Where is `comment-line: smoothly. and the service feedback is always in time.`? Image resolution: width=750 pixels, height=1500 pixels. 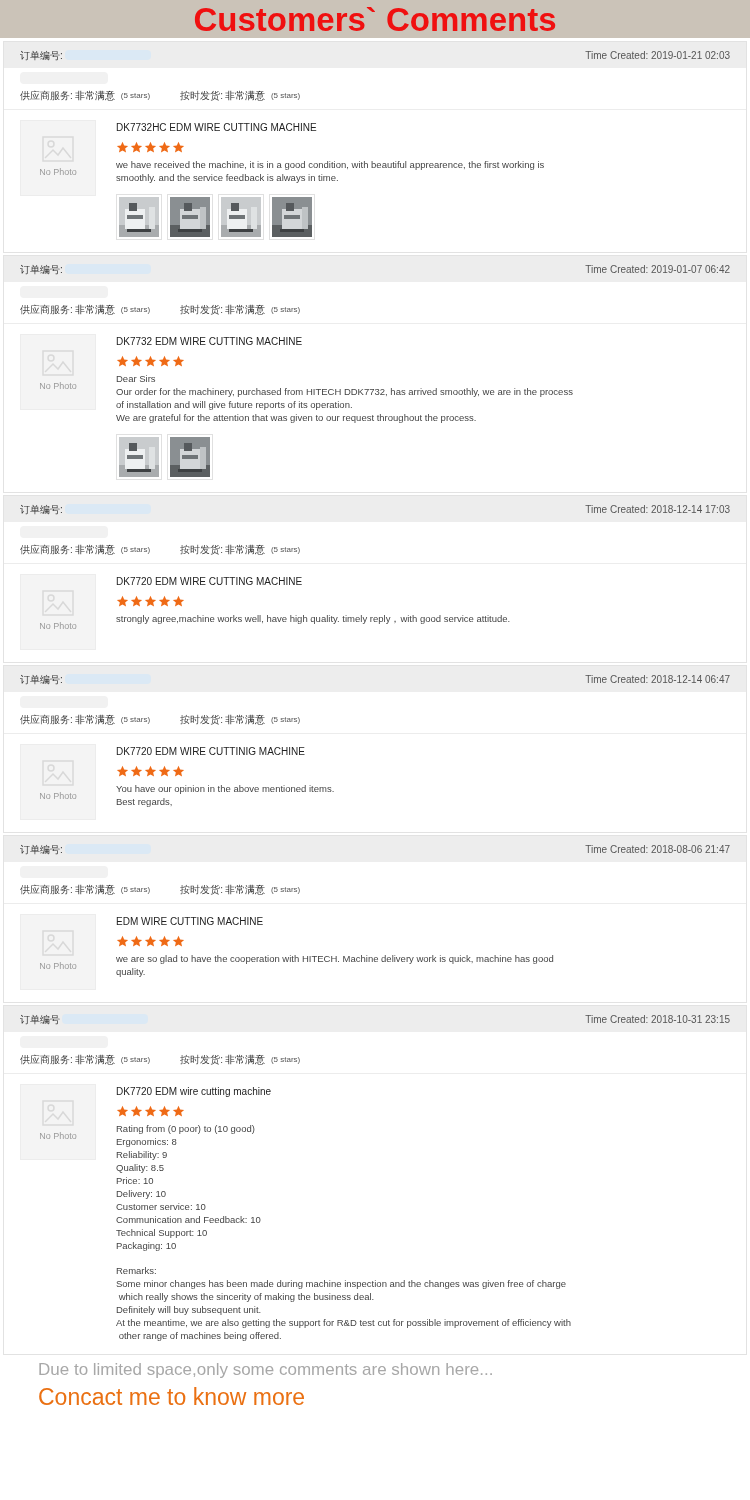
comment-line: smoothly. and the service feedback is always in time. is located at coordinates (228, 177).